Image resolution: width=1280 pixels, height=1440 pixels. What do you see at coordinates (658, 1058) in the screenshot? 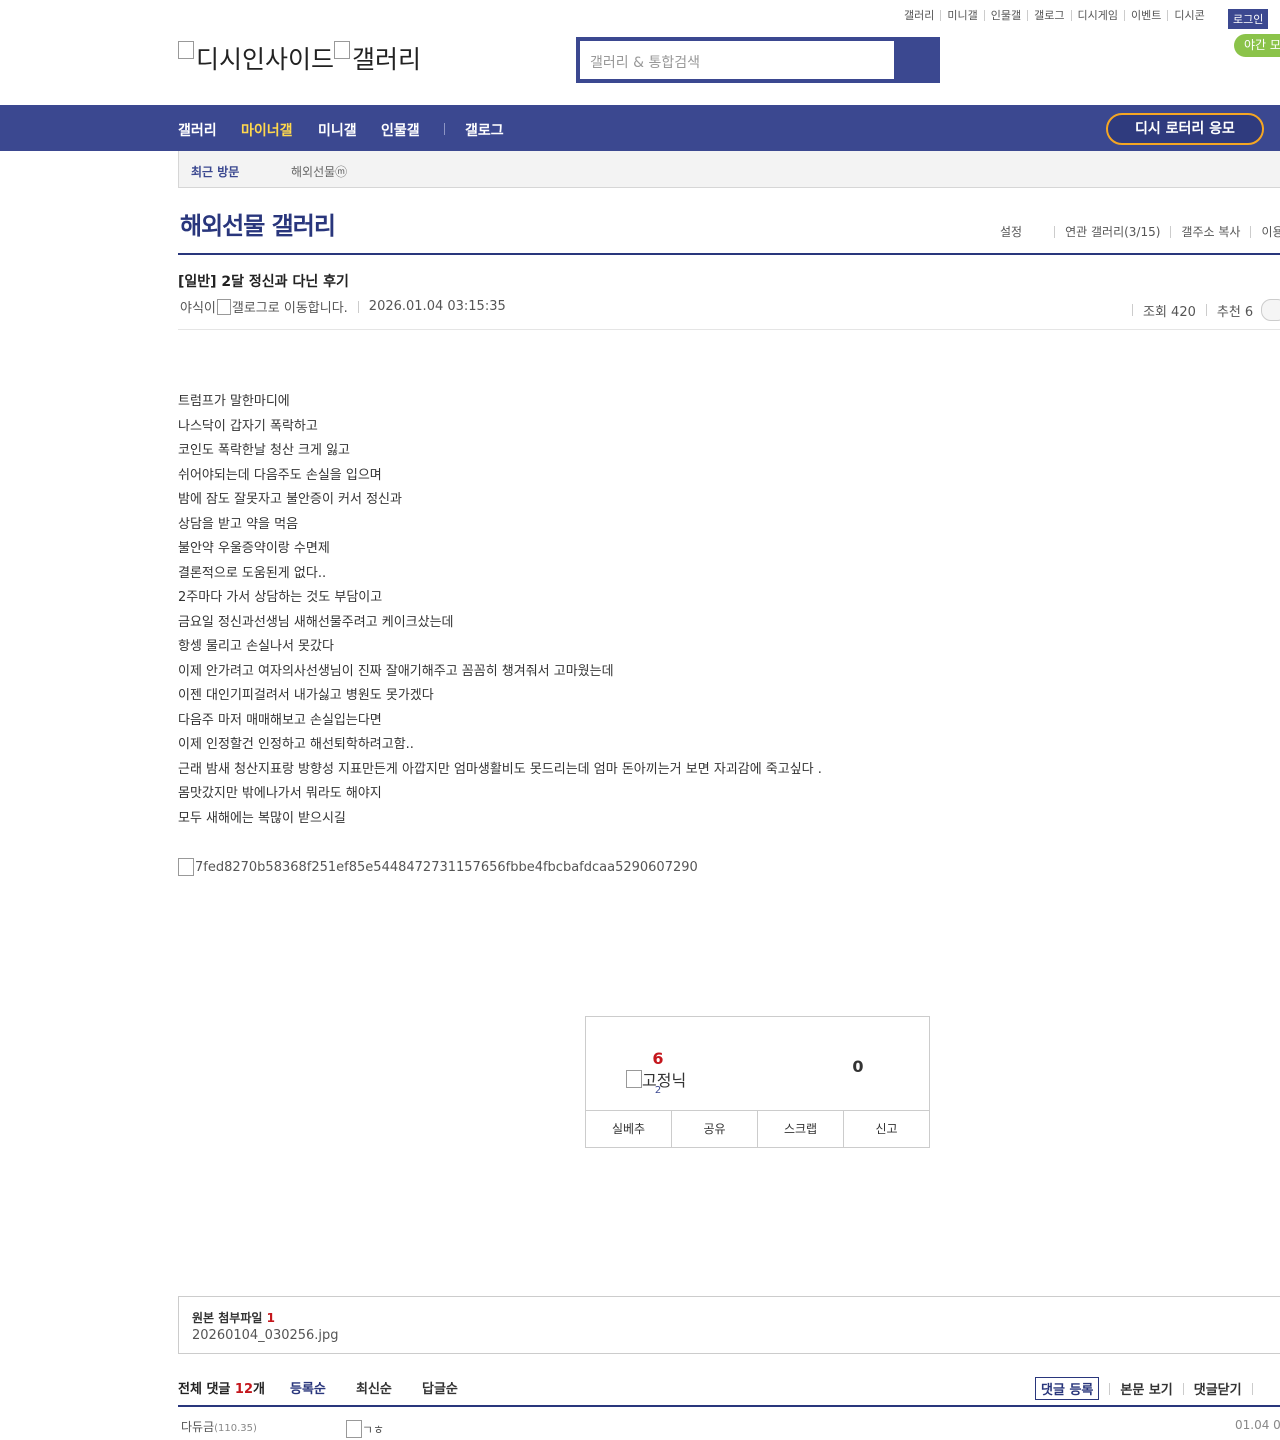
I see `recommend-up-count: 6` at bounding box center [658, 1058].